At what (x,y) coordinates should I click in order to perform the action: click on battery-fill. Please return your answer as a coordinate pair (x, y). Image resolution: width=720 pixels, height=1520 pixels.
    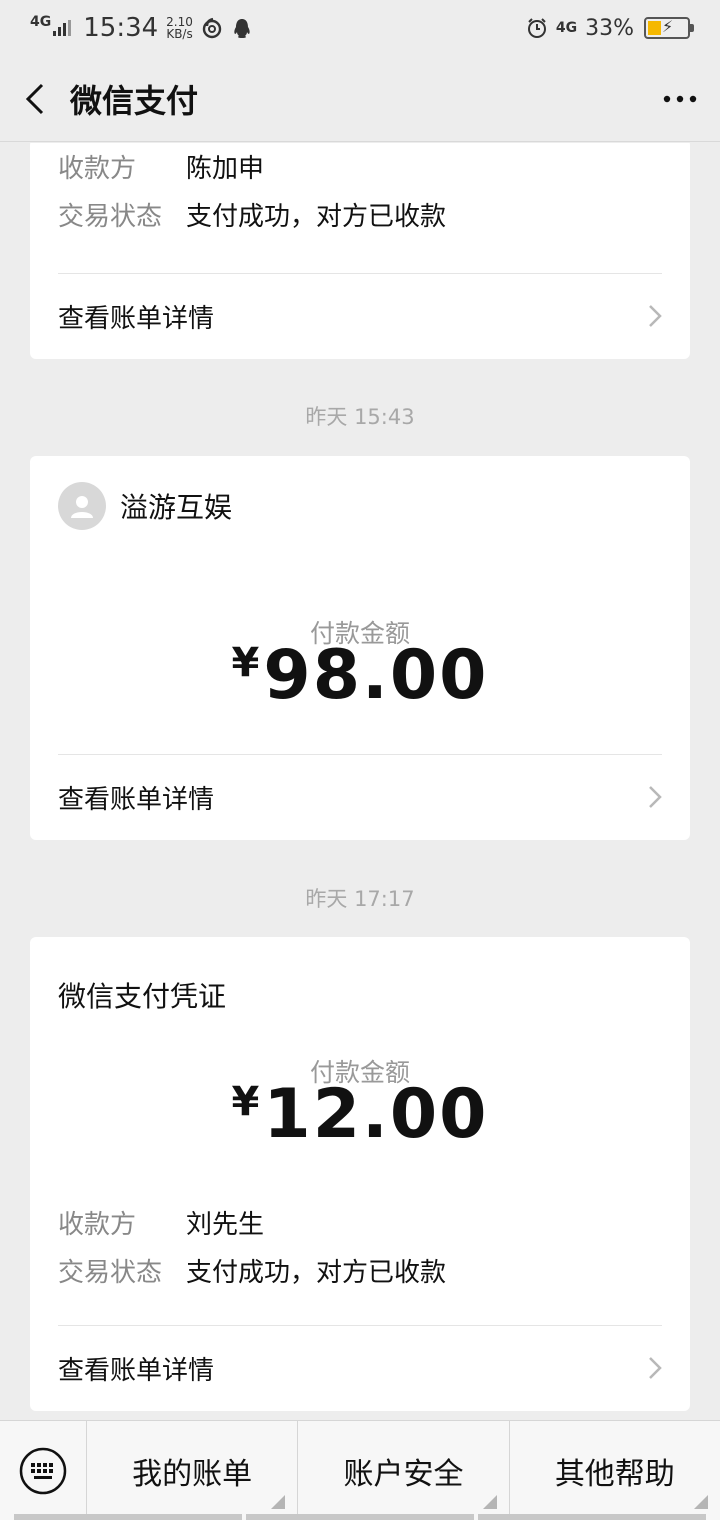
    Looking at the image, I should click on (654, 28).